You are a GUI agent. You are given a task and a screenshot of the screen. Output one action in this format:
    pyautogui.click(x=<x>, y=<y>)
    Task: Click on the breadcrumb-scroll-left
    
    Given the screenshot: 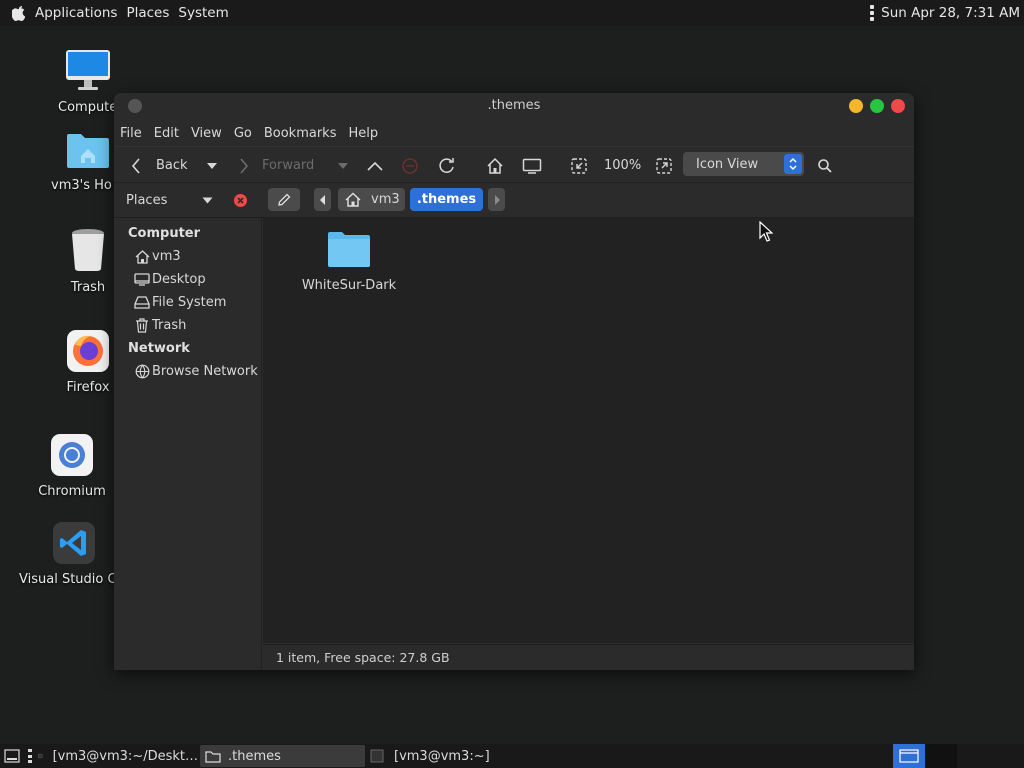 What is the action you would take?
    pyautogui.click(x=322, y=199)
    